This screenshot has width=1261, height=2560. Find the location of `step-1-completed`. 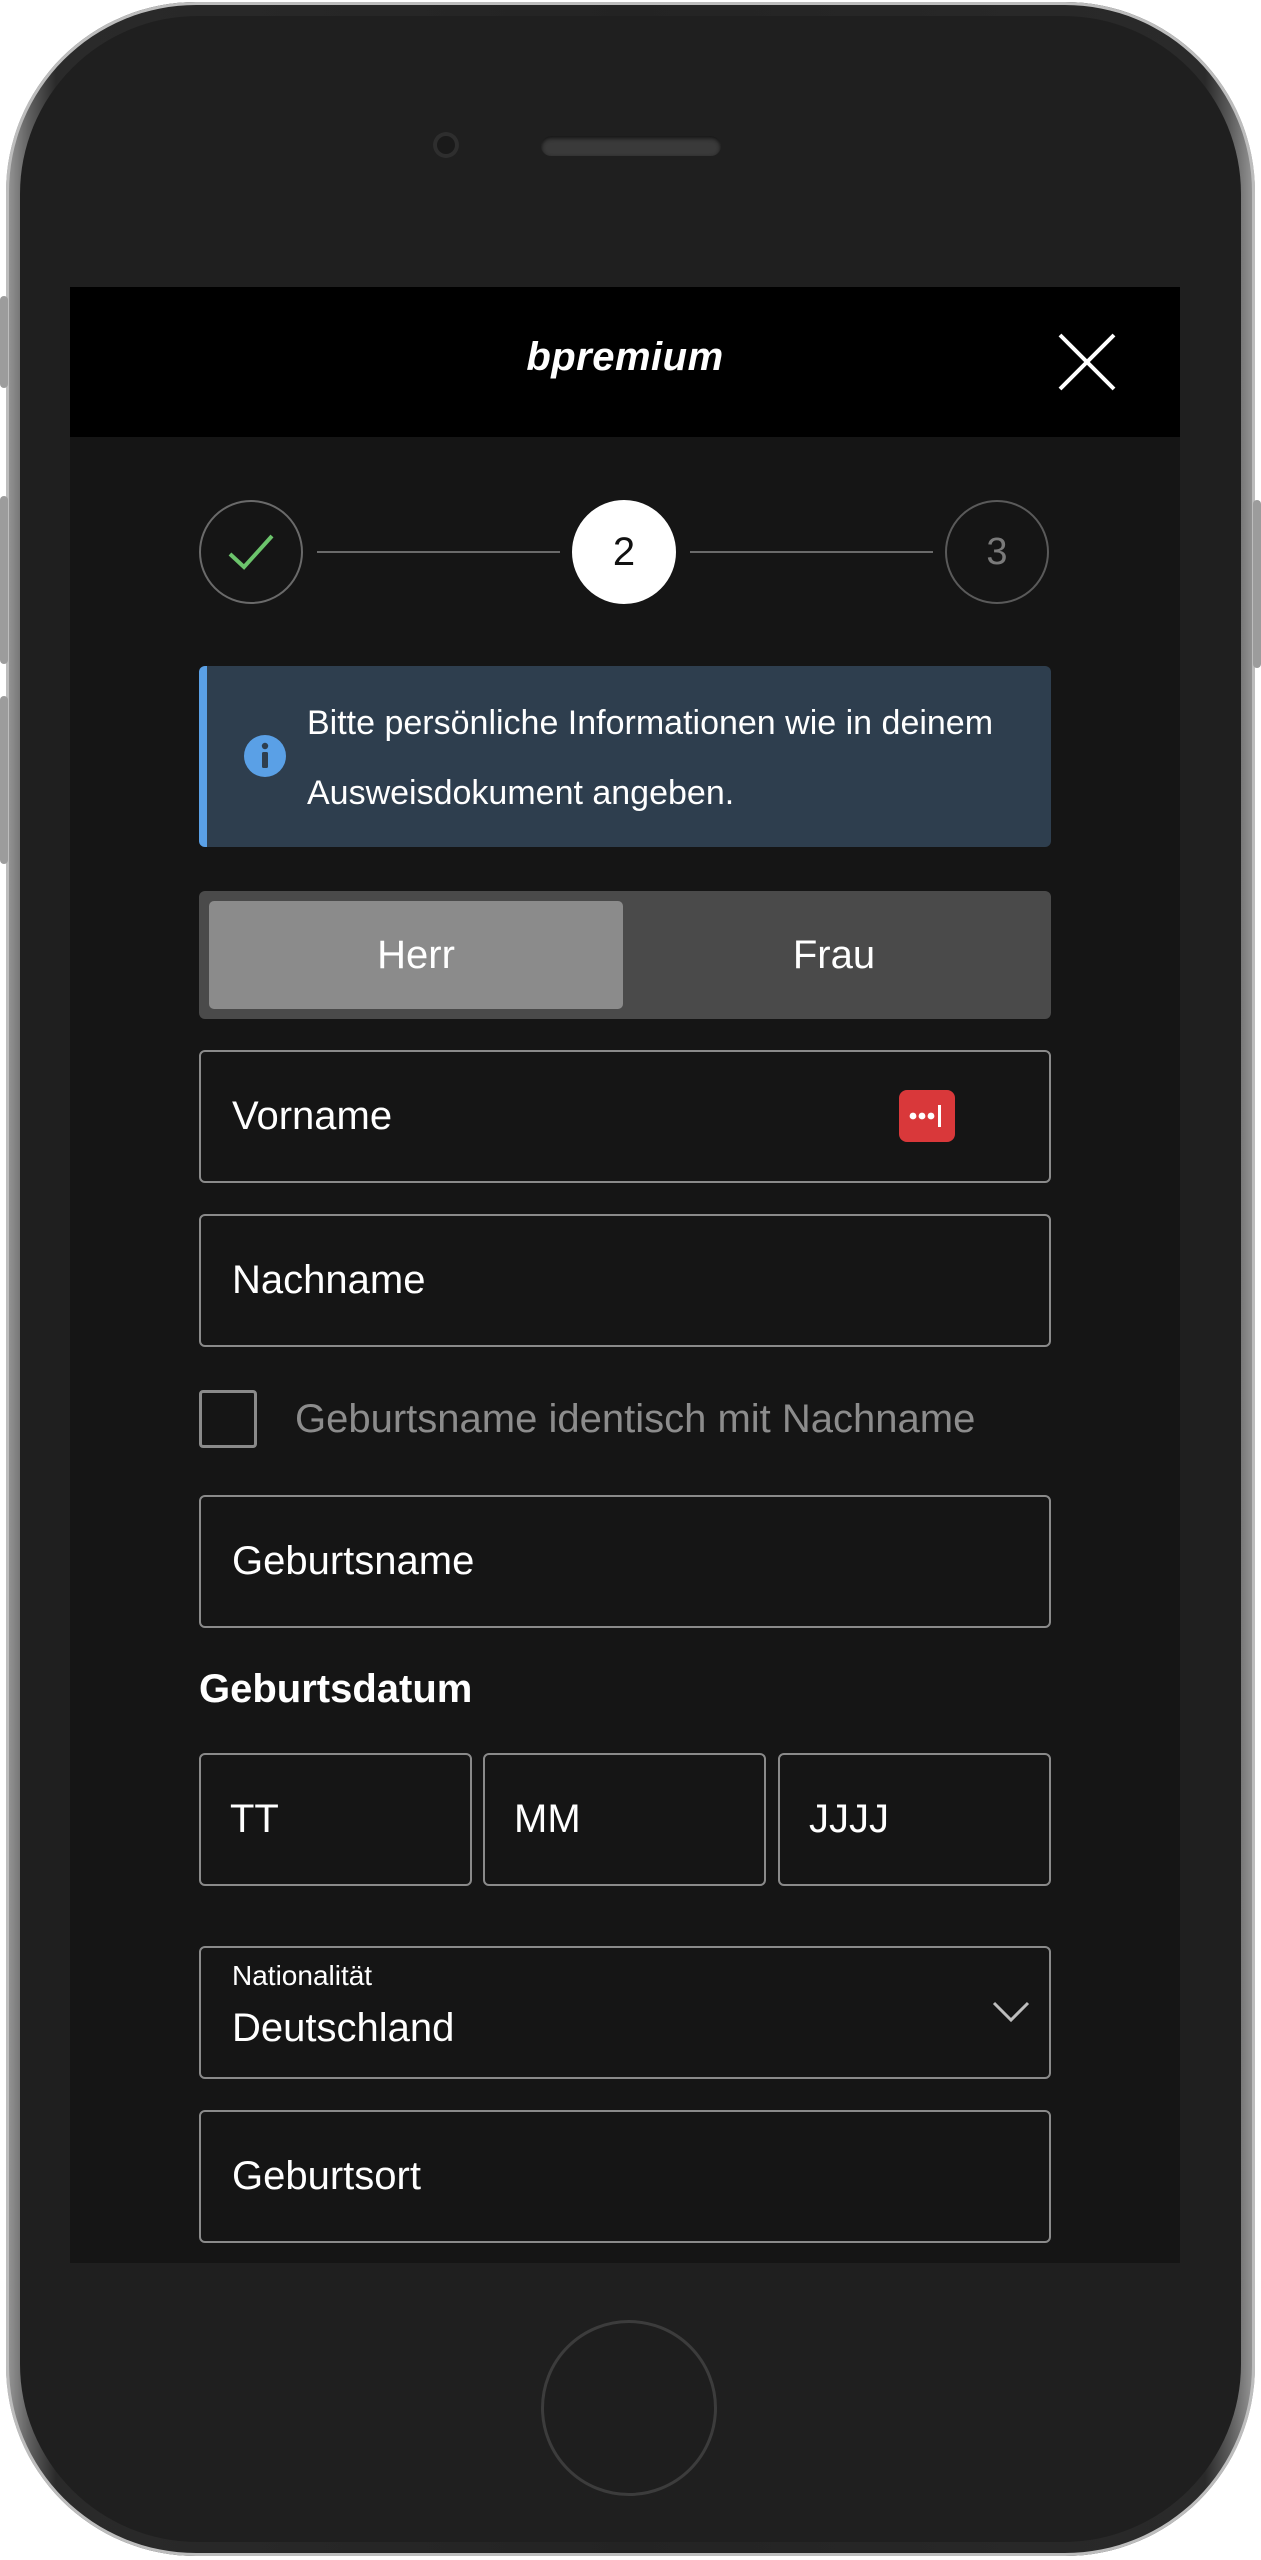

step-1-completed is located at coordinates (251, 552).